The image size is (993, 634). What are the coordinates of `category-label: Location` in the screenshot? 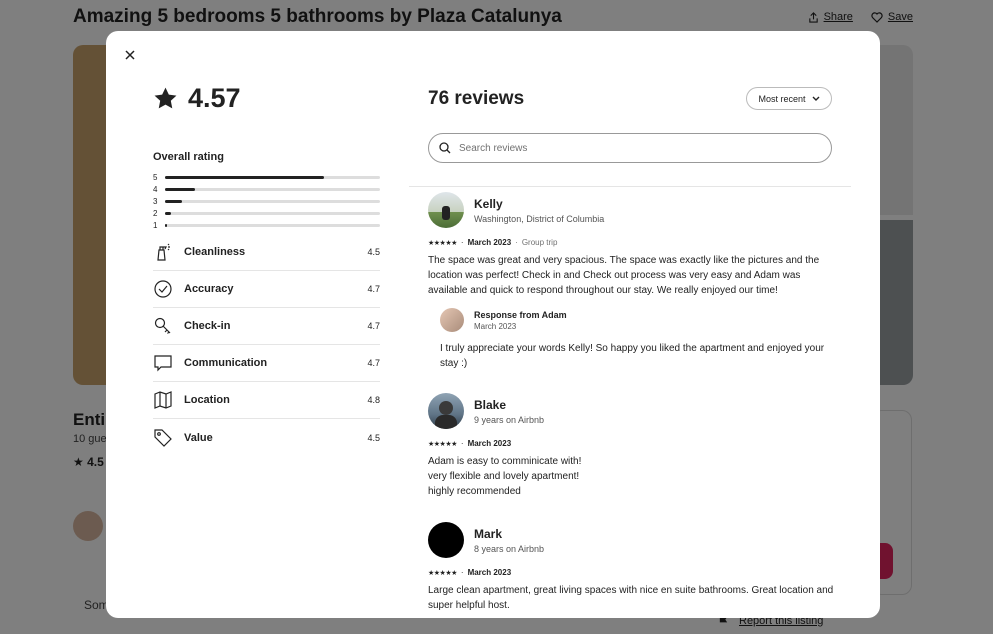 It's located at (207, 400).